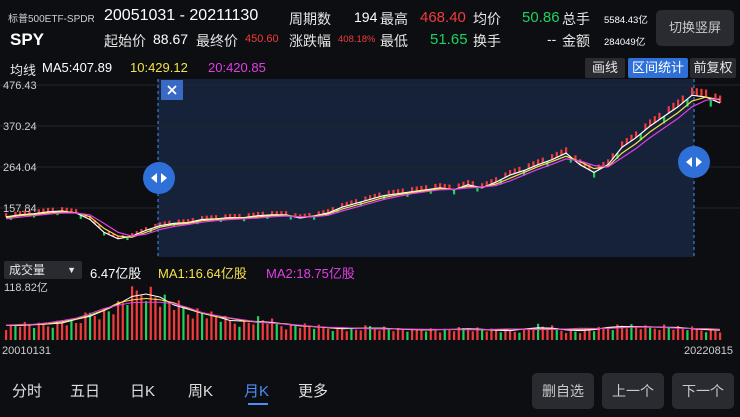  What do you see at coordinates (633, 391) in the screenshot?
I see `previous-button: 上一个` at bounding box center [633, 391].